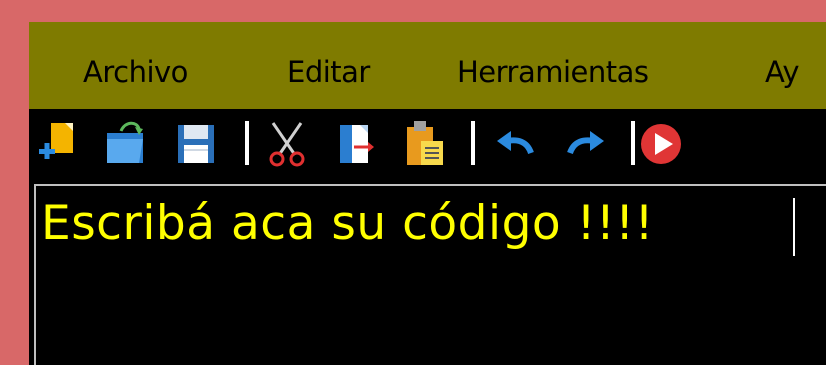  I want to click on menu-archivo: Archivo, so click(135, 72).